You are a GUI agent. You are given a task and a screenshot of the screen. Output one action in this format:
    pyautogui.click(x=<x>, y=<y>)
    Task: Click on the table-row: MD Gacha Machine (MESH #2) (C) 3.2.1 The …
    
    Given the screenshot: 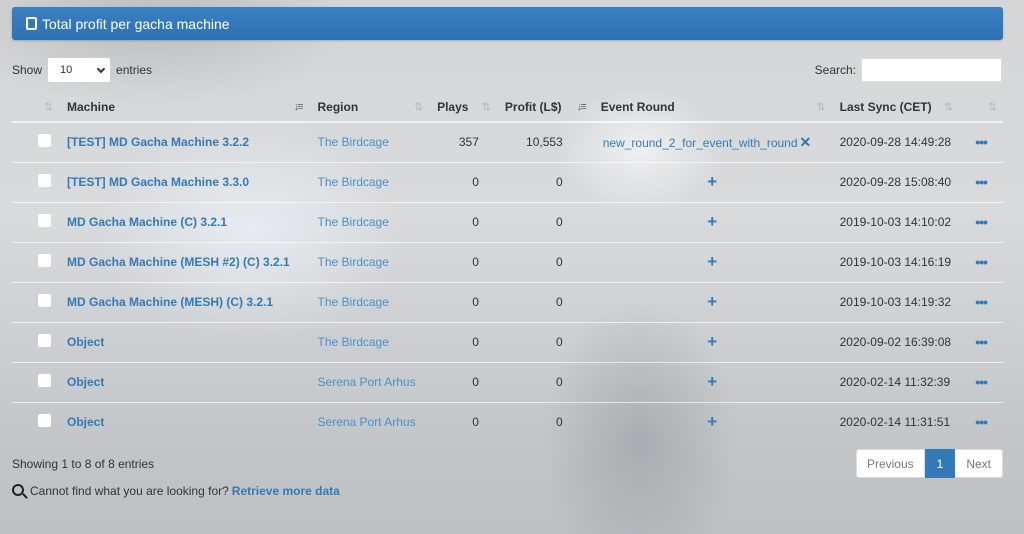 What is the action you would take?
    pyautogui.click(x=507, y=262)
    